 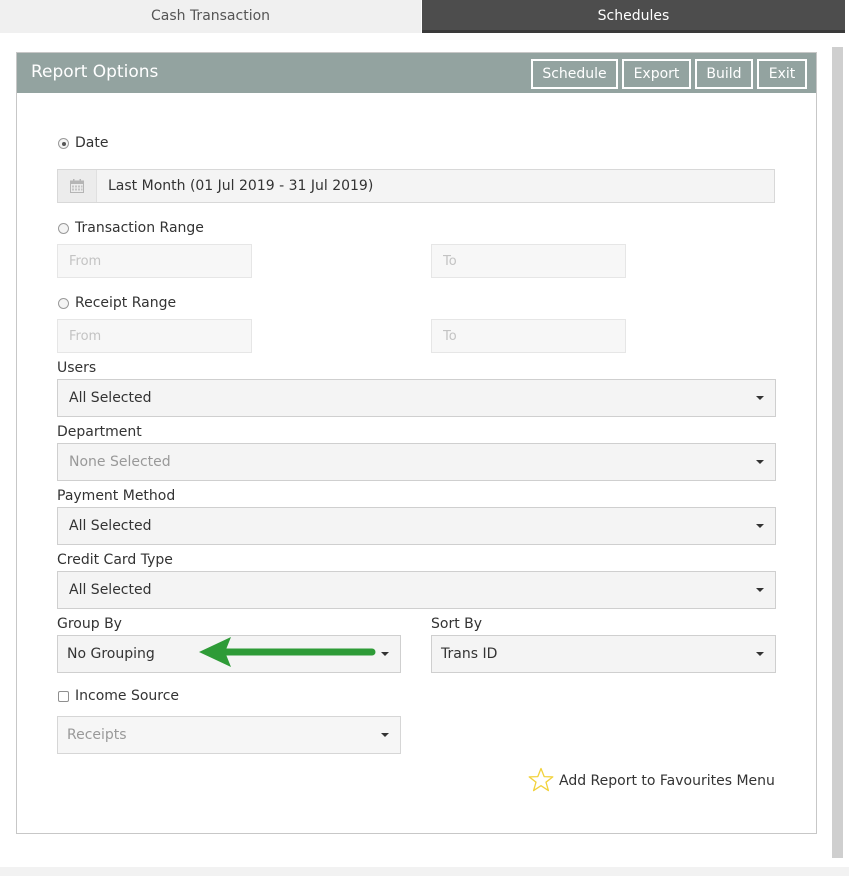 What do you see at coordinates (63, 696) in the screenshot?
I see `income-source-checkbox` at bounding box center [63, 696].